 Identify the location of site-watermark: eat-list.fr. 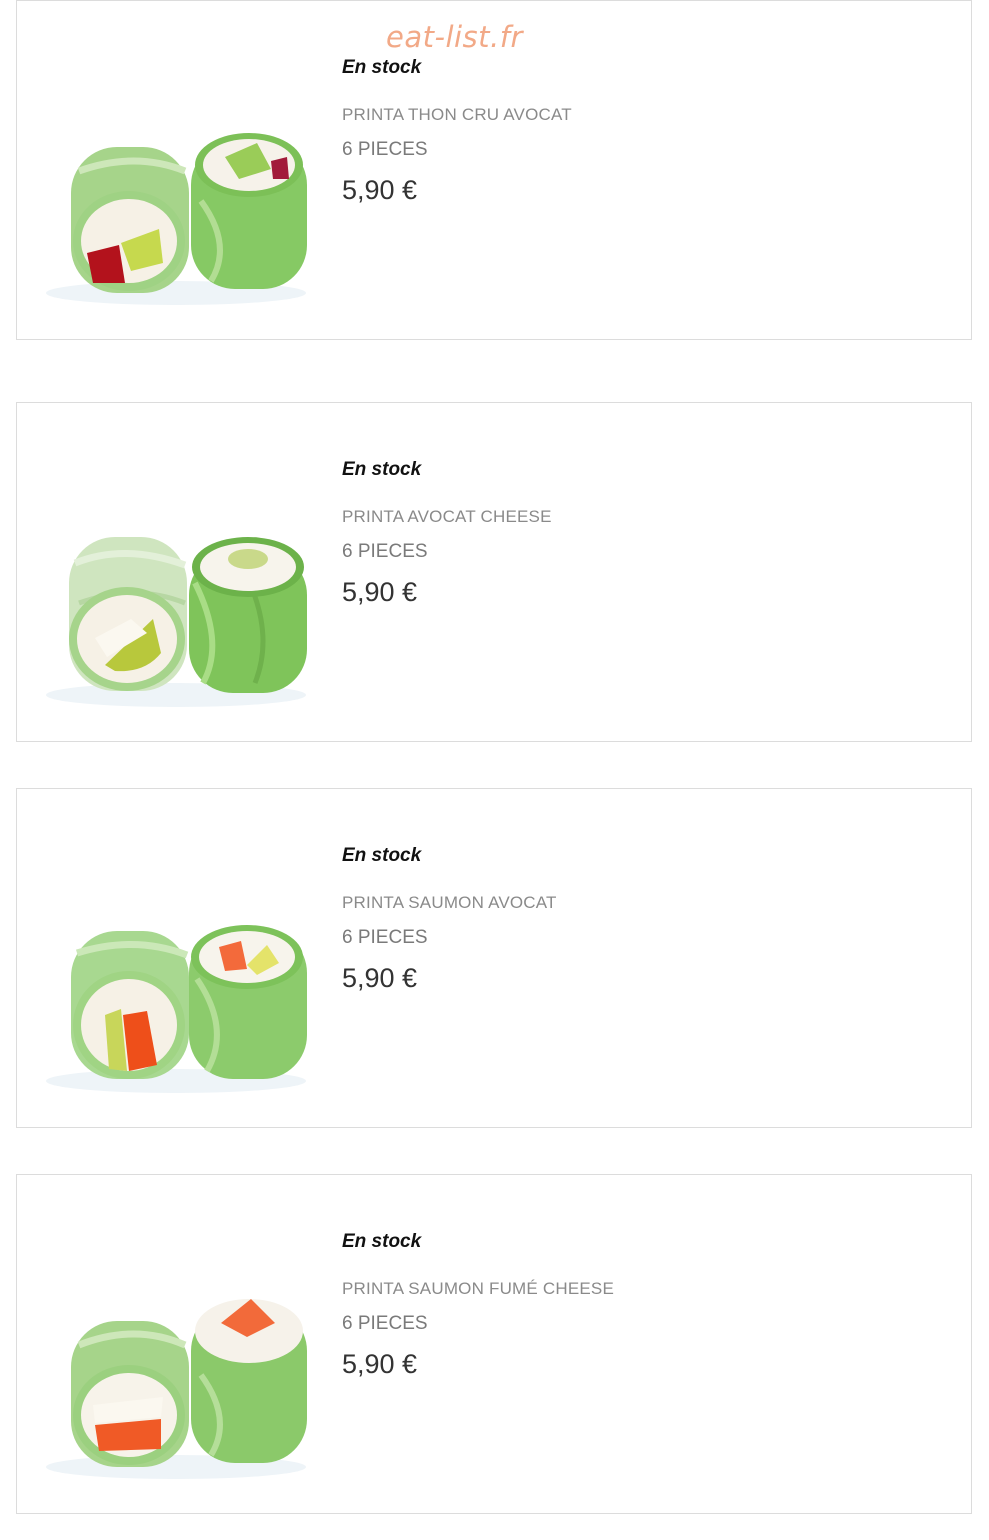
(454, 37).